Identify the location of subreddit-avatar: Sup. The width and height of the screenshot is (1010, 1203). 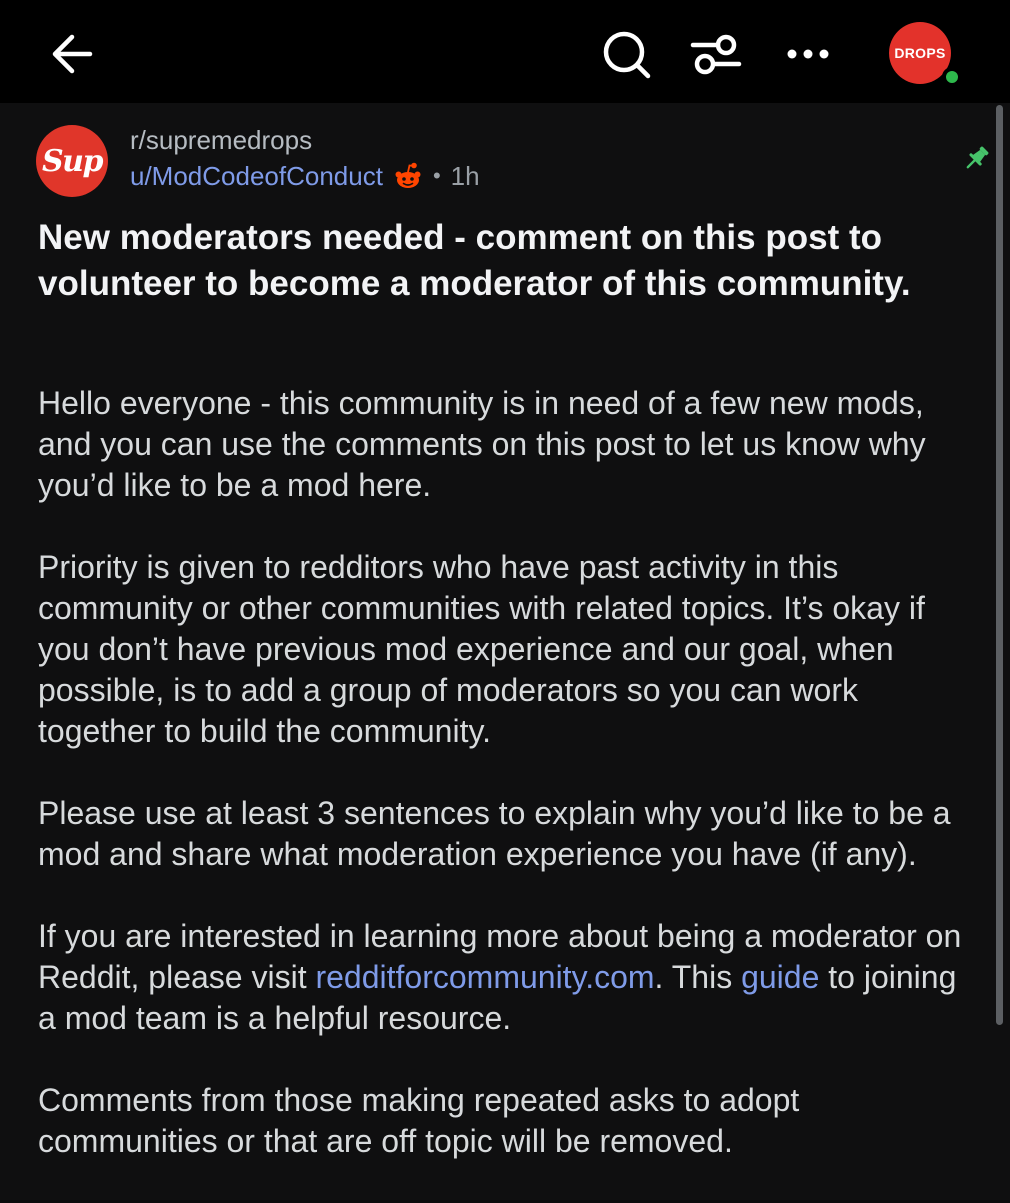
(72, 161).